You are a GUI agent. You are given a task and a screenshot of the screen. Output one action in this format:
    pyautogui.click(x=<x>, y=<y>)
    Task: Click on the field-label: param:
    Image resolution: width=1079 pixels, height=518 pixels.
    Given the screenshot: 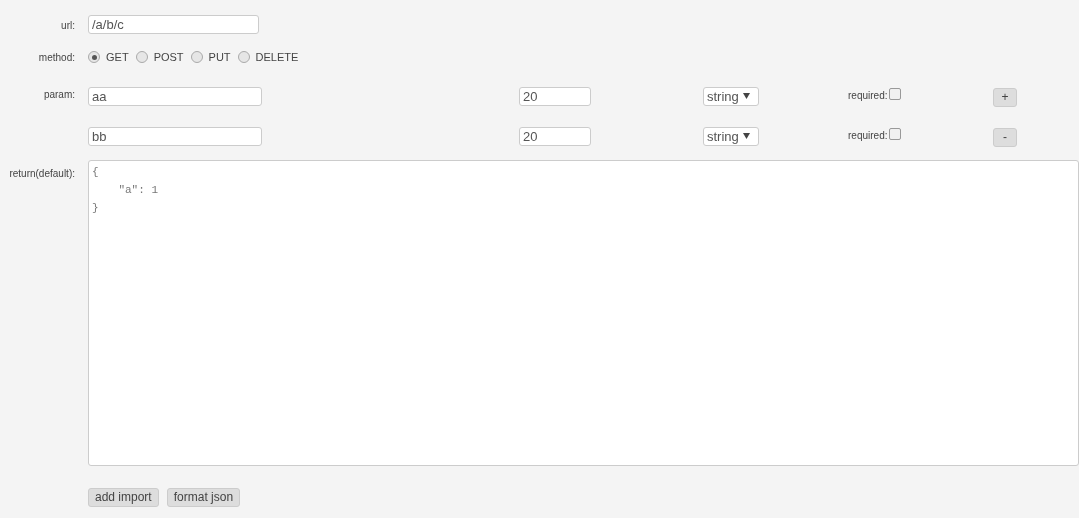 What is the action you would take?
    pyautogui.click(x=59, y=94)
    